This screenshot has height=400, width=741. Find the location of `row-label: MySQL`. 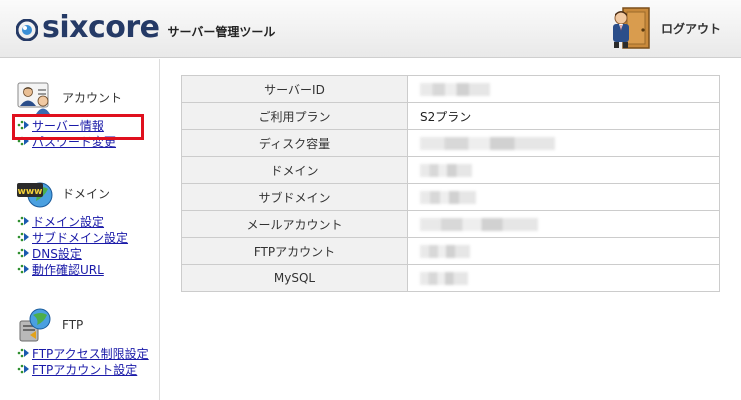

row-label: MySQL is located at coordinates (294, 278).